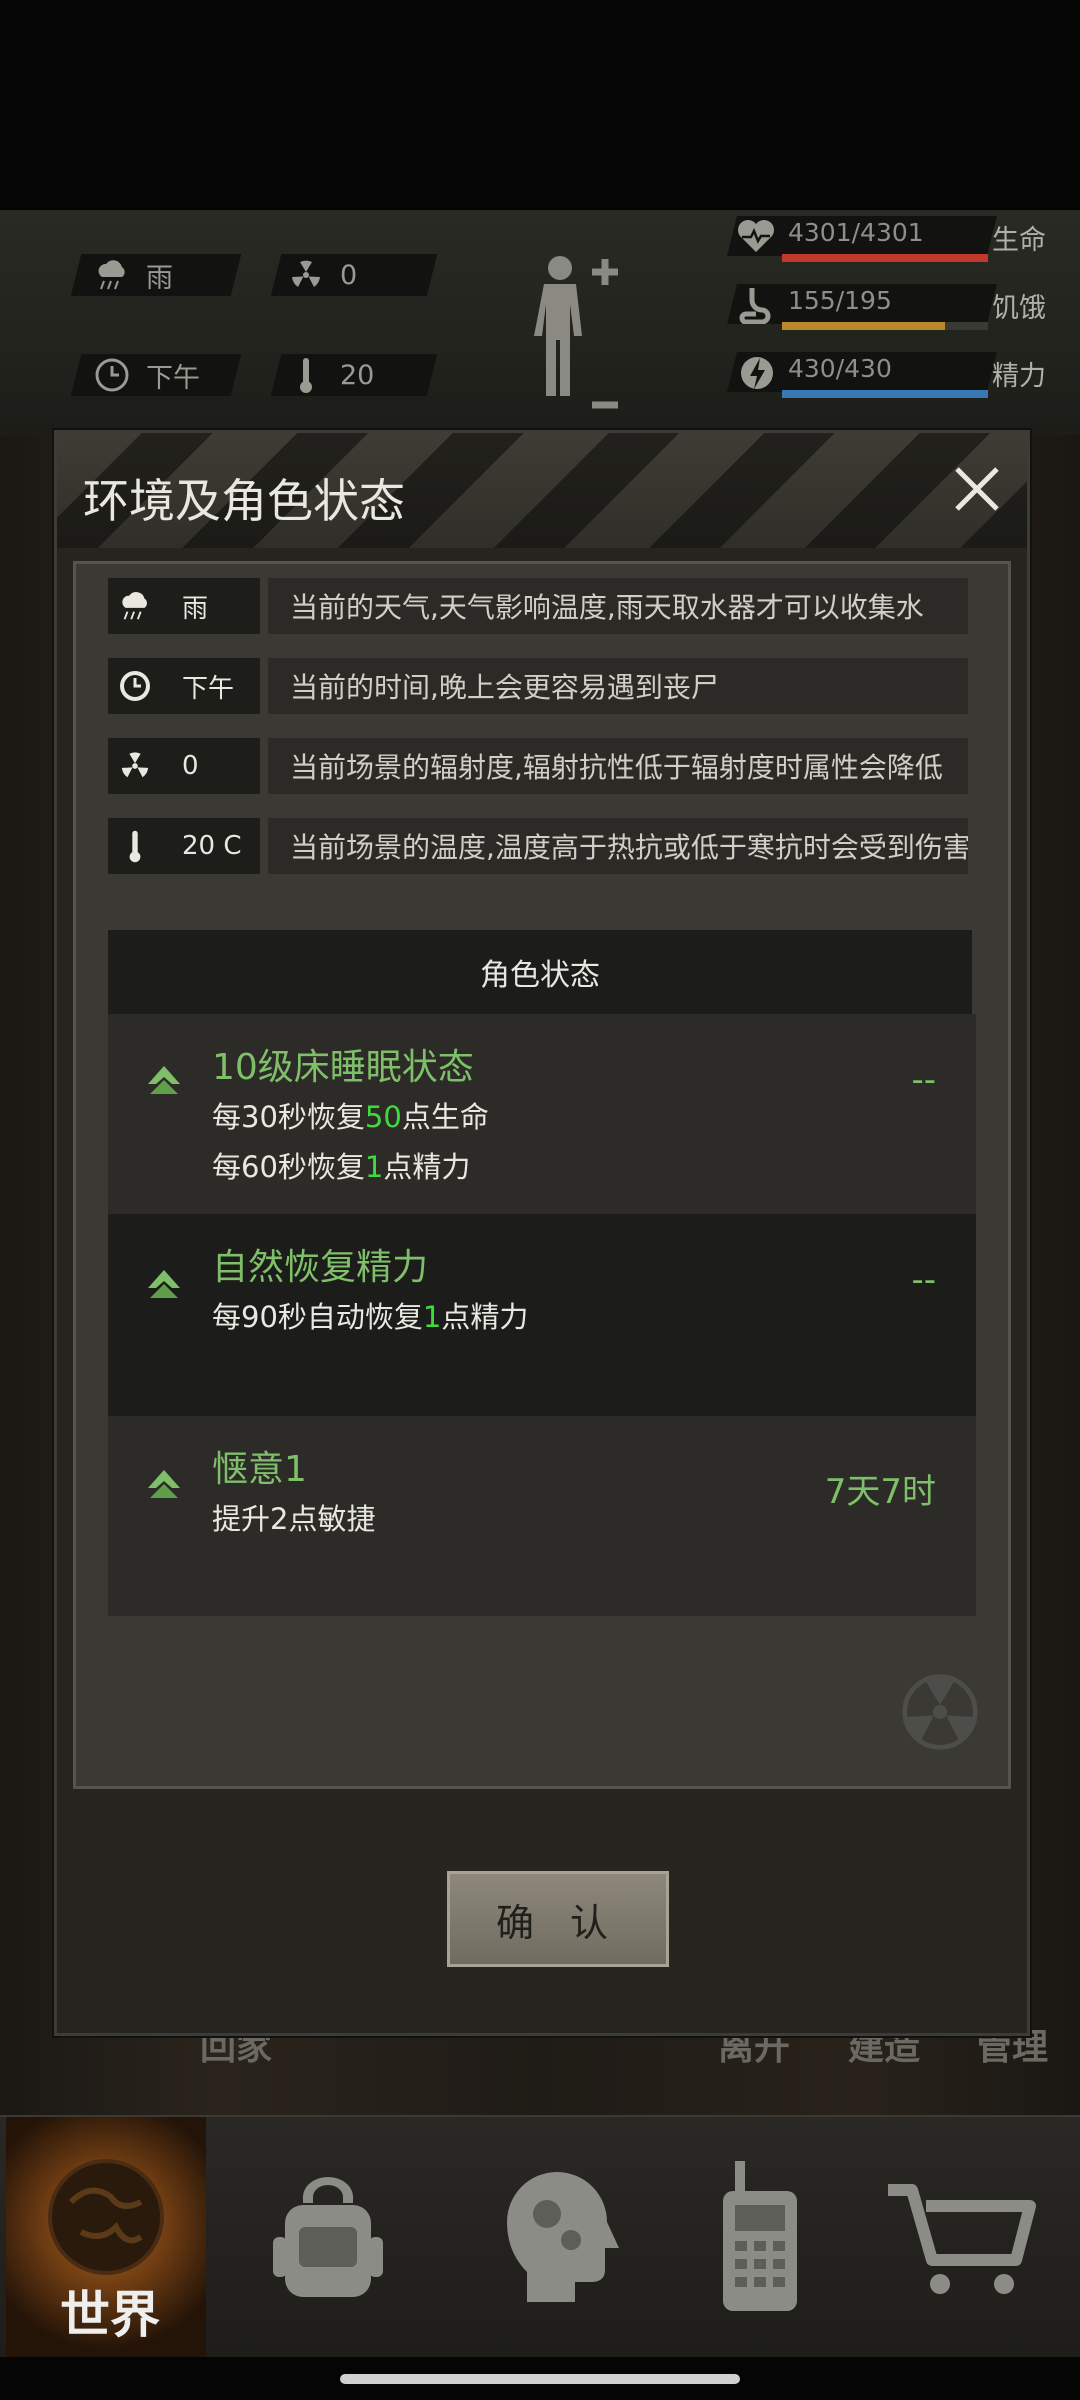 The image size is (1080, 2400). I want to click on backpack-icon, so click(328, 2237).